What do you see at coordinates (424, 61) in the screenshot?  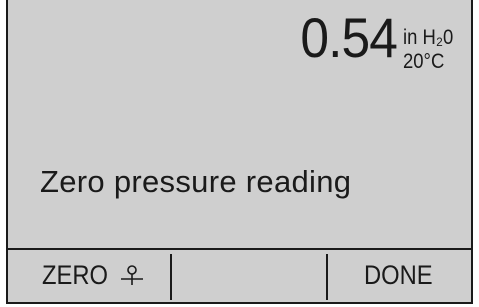 I see `temperature-reading: 20°C` at bounding box center [424, 61].